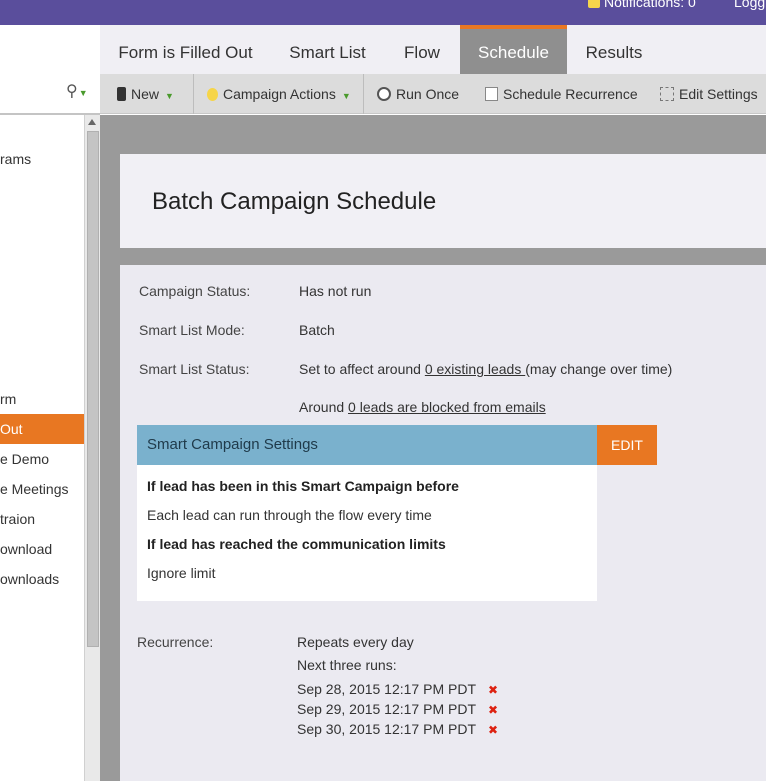 The height and width of the screenshot is (781, 766). I want to click on next-run-item: Sep 29, 2015 12:17 PM PDT ✖, so click(397, 709).